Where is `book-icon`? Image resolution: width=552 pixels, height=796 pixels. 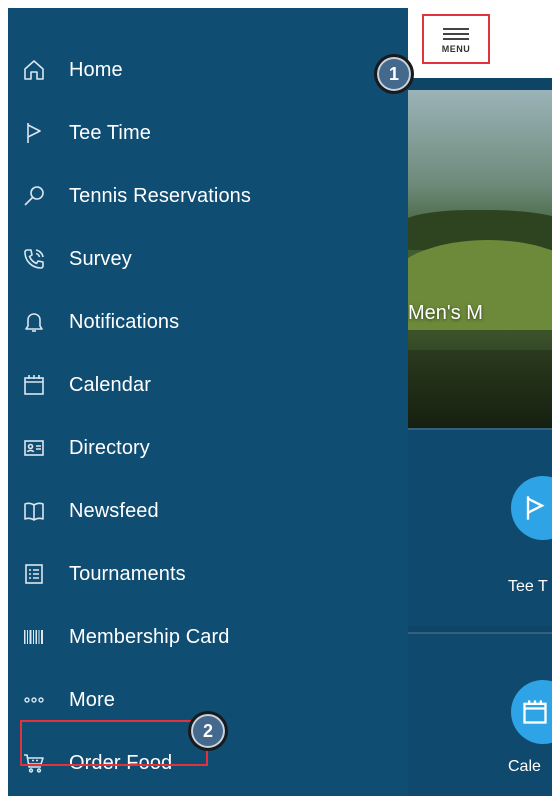
book-icon is located at coordinates (34, 511).